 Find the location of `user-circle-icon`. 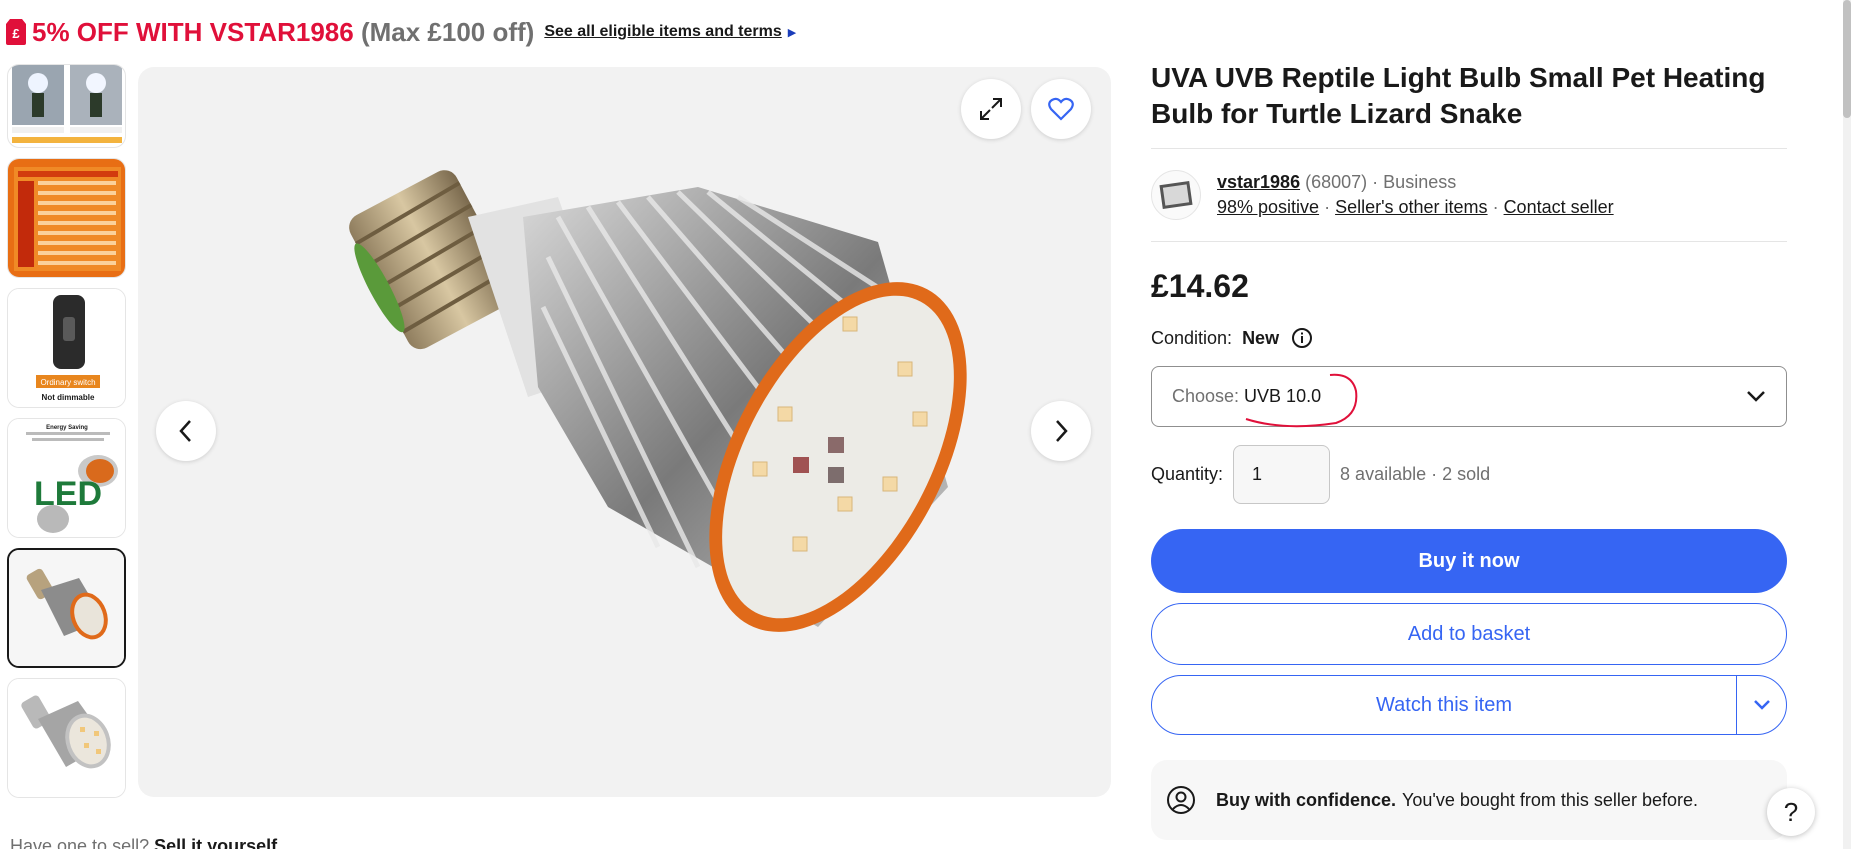

user-circle-icon is located at coordinates (1181, 800).